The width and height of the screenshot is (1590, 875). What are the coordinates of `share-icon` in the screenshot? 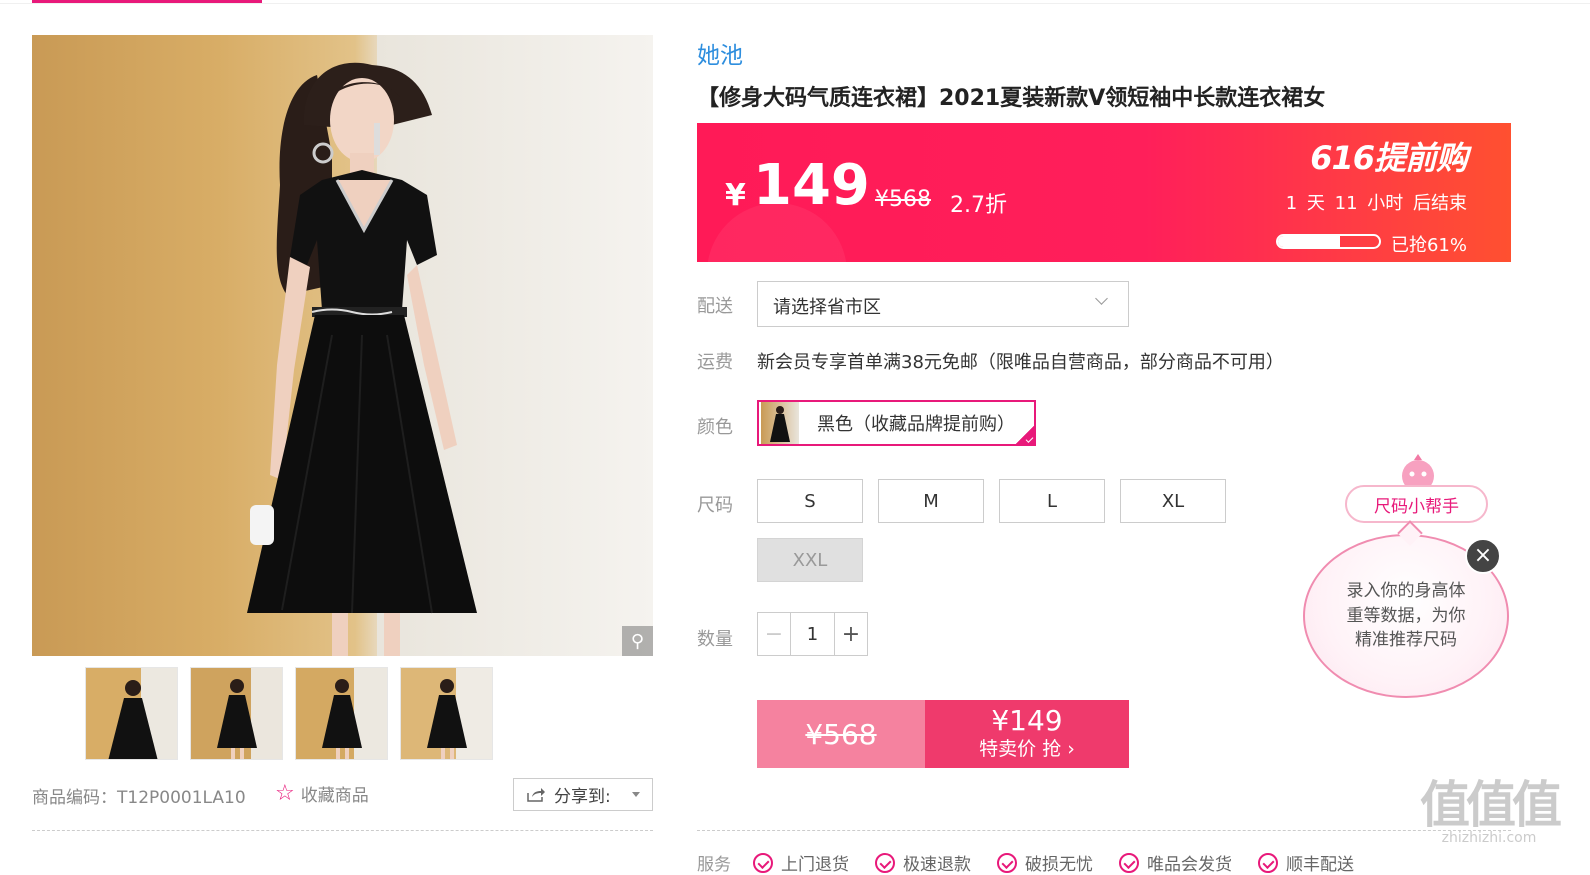 It's located at (536, 794).